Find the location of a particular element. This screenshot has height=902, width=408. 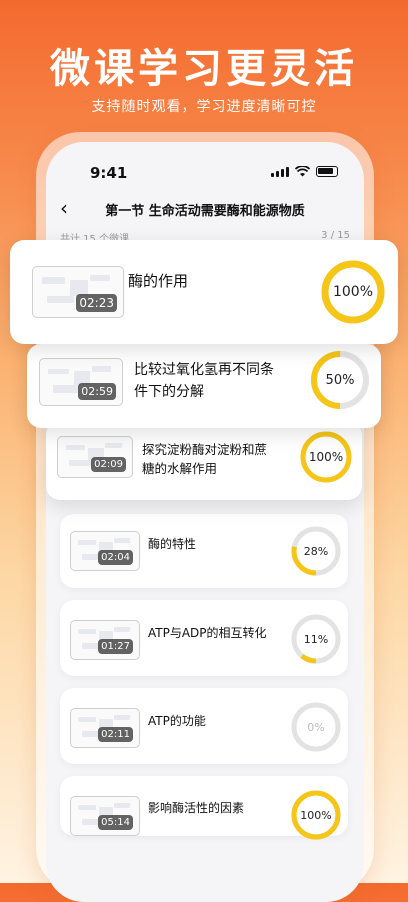

nav-bar: ‹ 第一节 生命活动需要酶和能源物质 is located at coordinates (205, 209).